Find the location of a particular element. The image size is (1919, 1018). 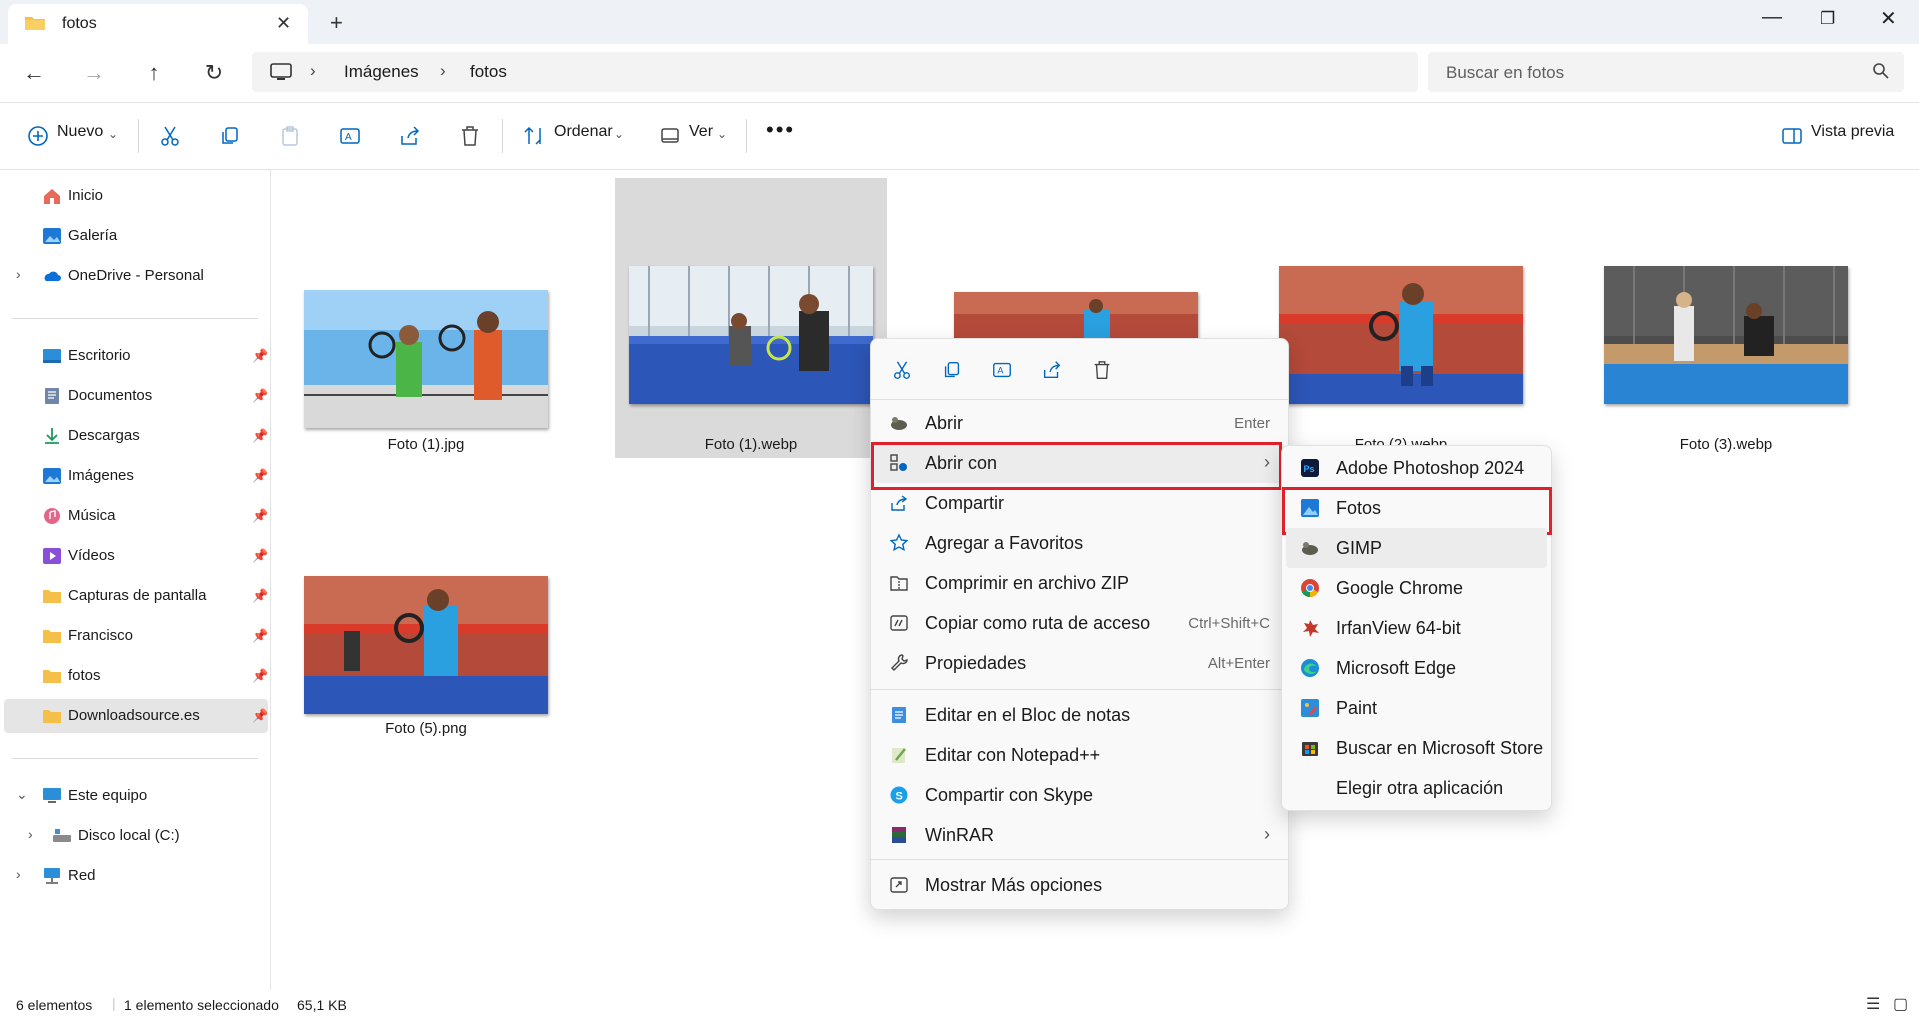

new-button: Nuevo is located at coordinates (80, 132).